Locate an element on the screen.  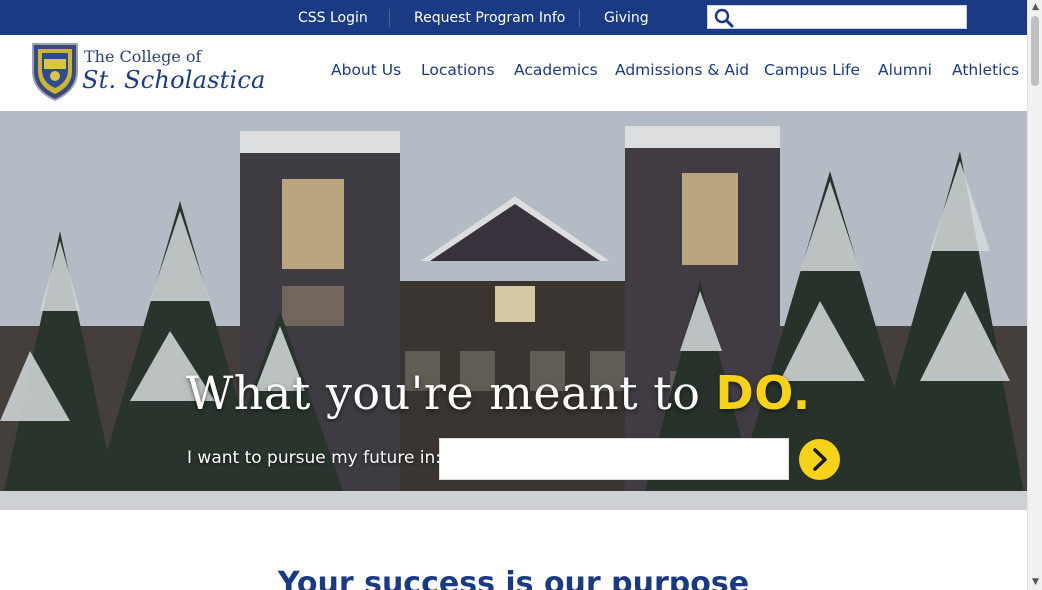
scroll-thumb is located at coordinates (1035, 51).